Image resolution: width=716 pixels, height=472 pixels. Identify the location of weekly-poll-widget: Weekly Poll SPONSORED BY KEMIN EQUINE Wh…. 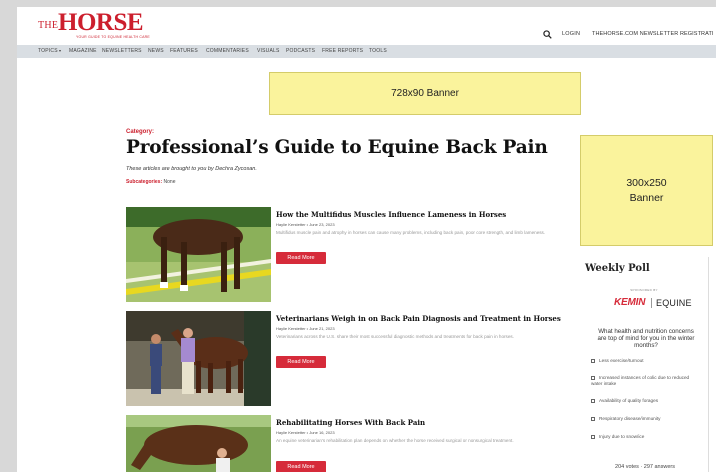
(646, 362).